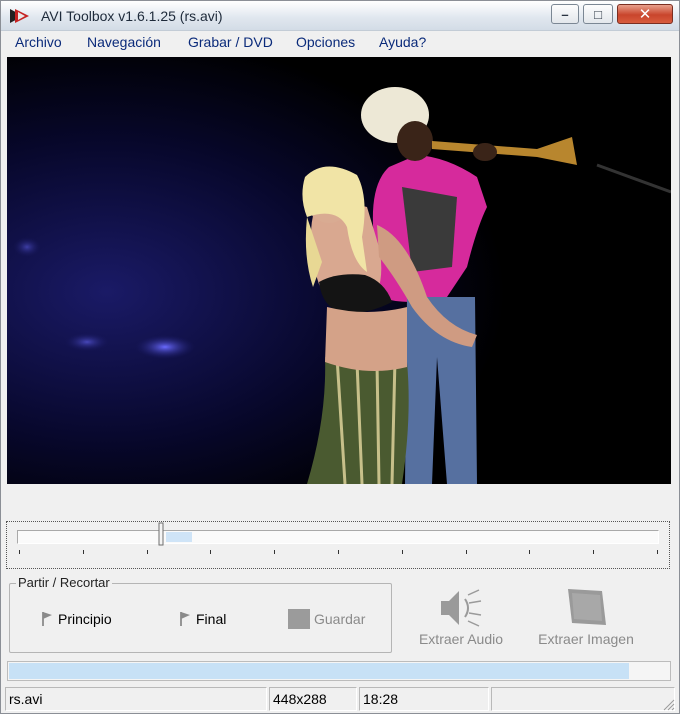 Image resolution: width=680 pixels, height=714 pixels. I want to click on title-bar: AVI Toolbox v1.6.1.25 (rs.avi) – □ ✕, so click(340, 16).